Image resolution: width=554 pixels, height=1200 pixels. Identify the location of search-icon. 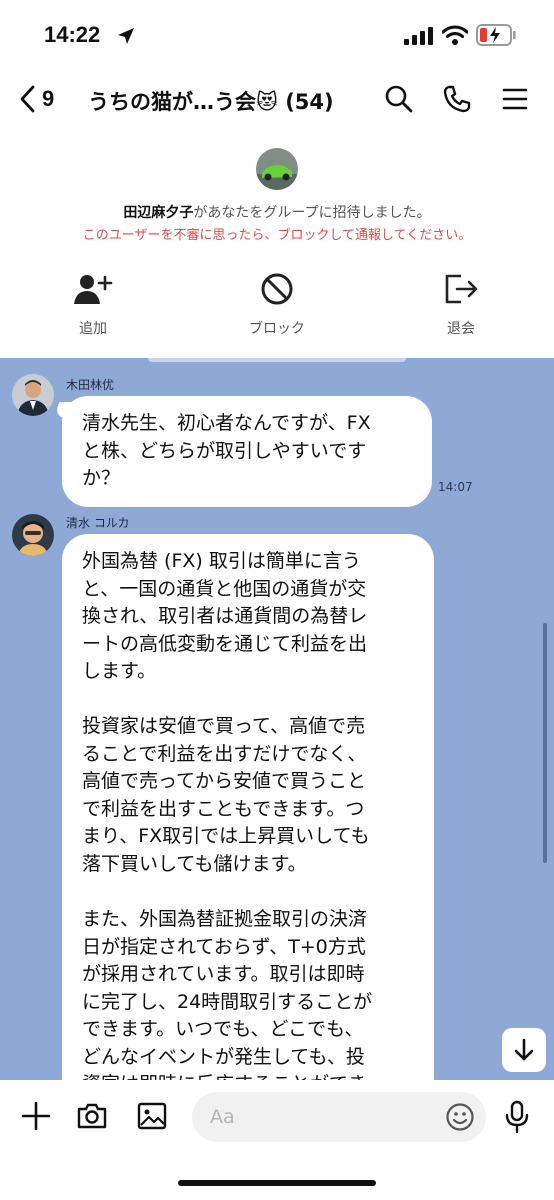
(399, 99).